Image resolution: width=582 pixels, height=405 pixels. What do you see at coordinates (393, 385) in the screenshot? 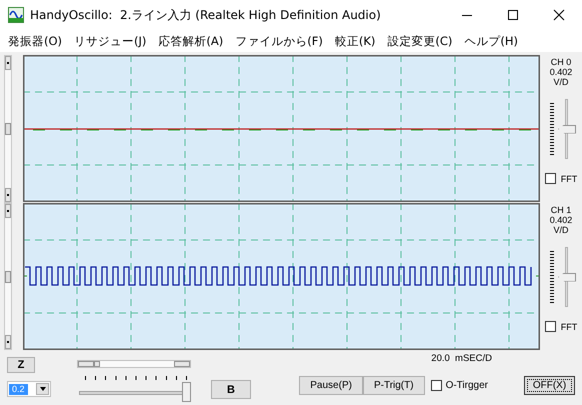
I see `action-button: P-Trig(T)` at bounding box center [393, 385].